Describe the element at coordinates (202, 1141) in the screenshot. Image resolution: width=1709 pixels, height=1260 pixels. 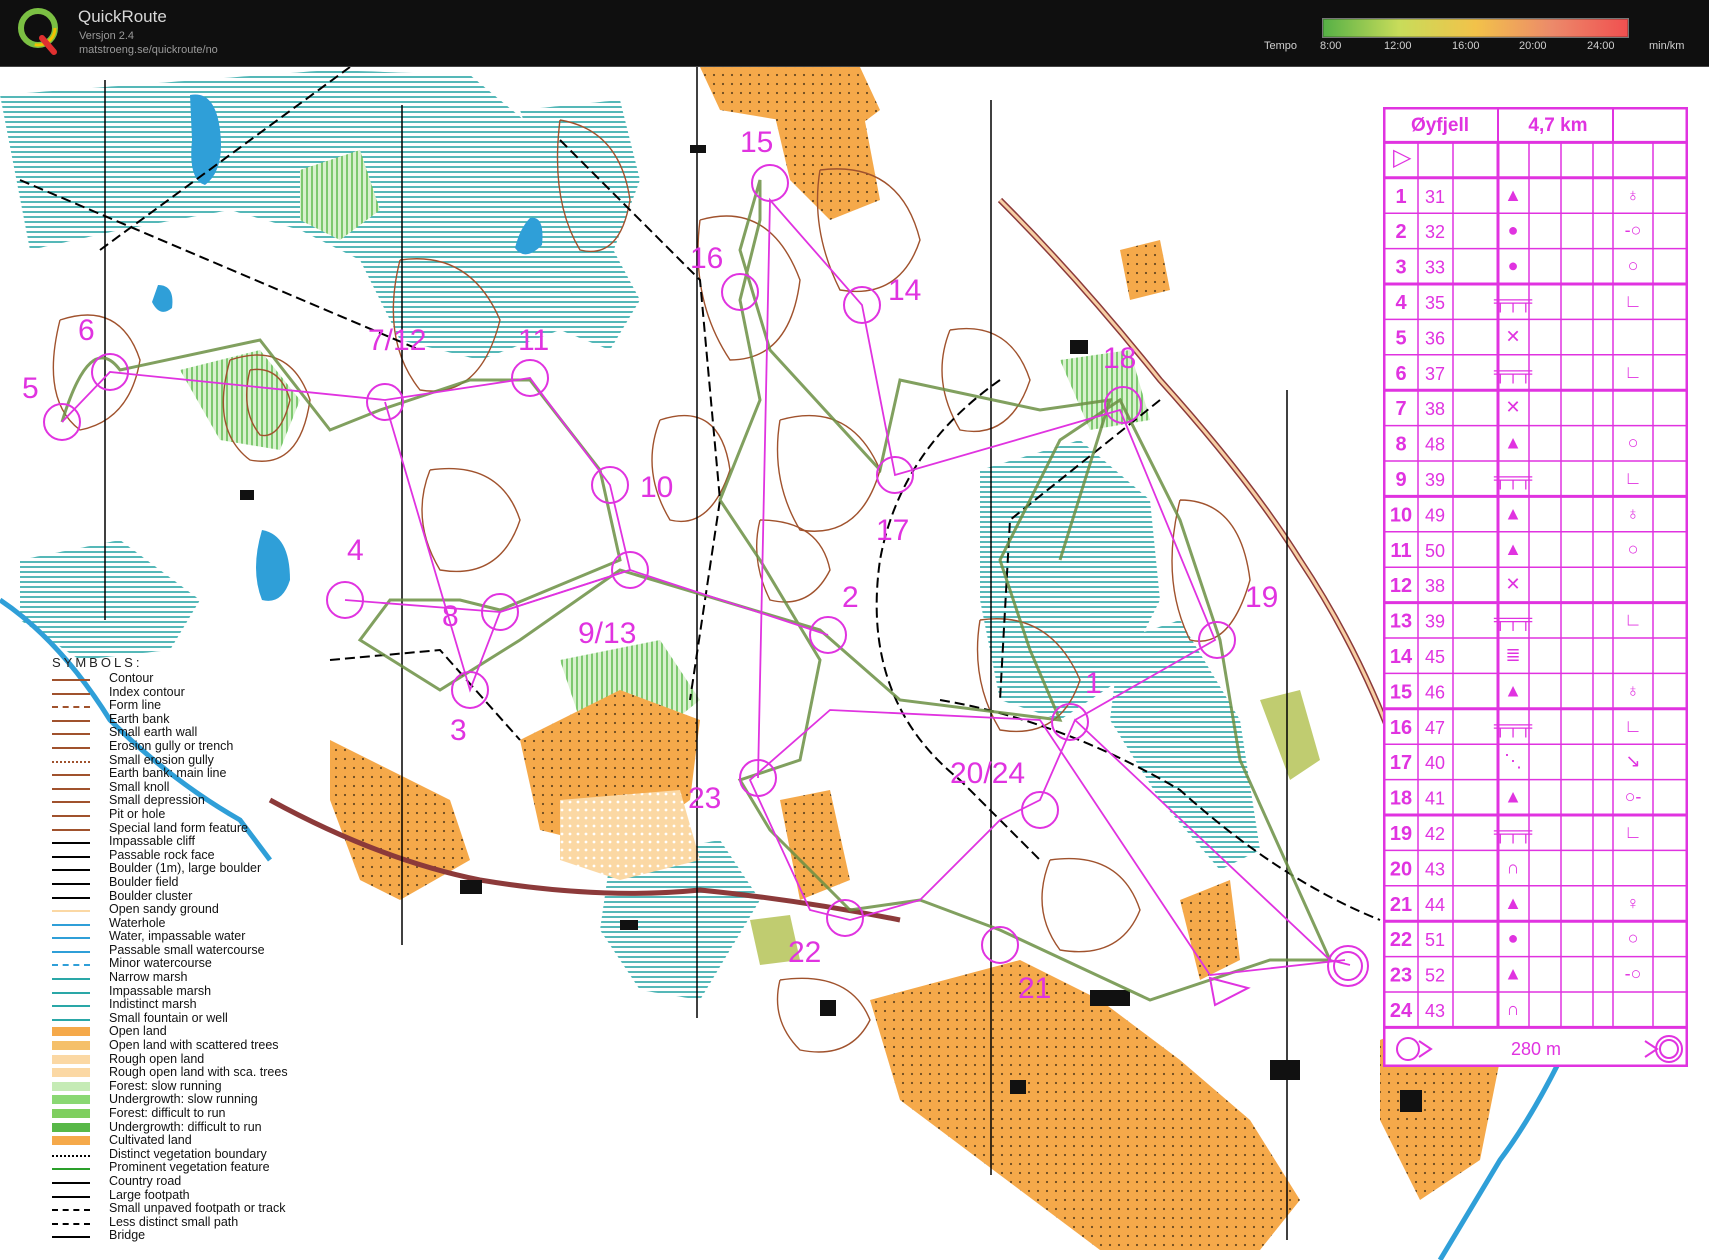
I see `legend-item: Cultivated land` at that location.